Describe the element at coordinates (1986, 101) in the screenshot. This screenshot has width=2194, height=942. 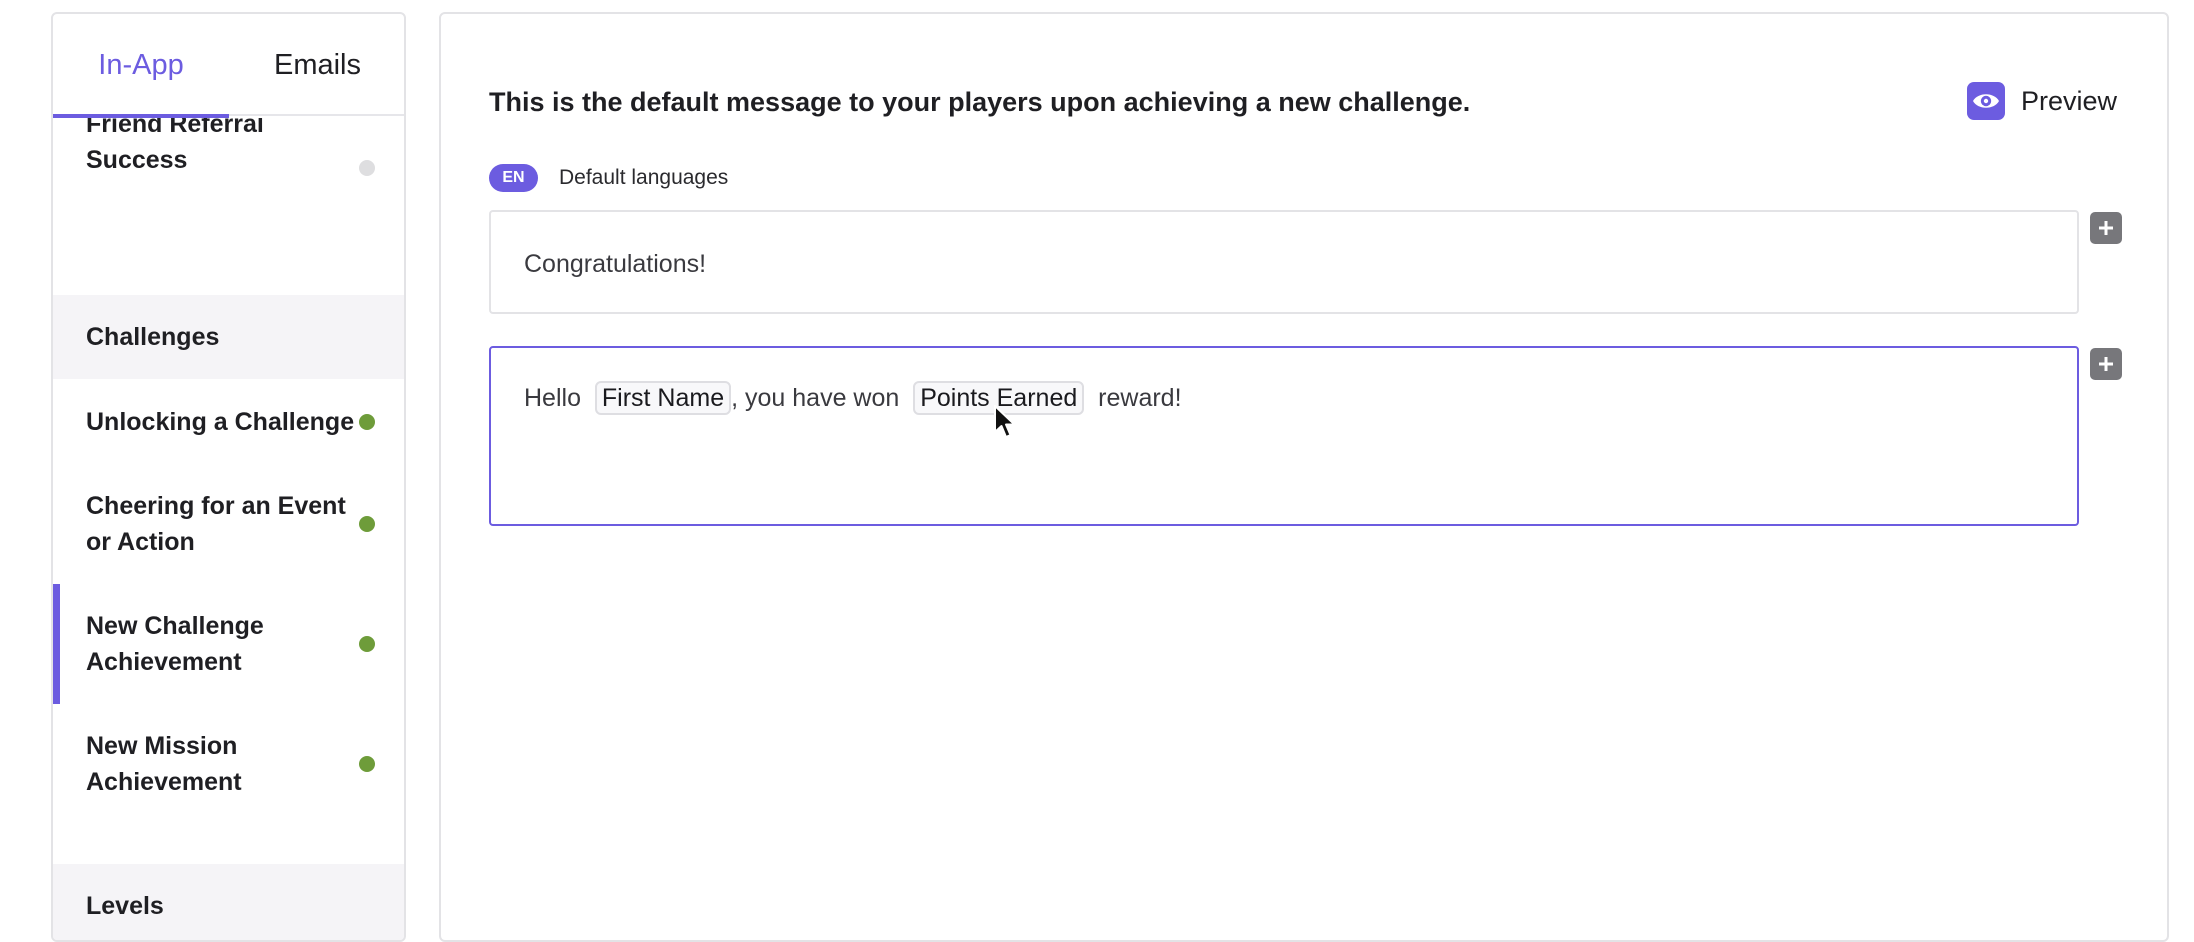
I see `eye-icon` at that location.